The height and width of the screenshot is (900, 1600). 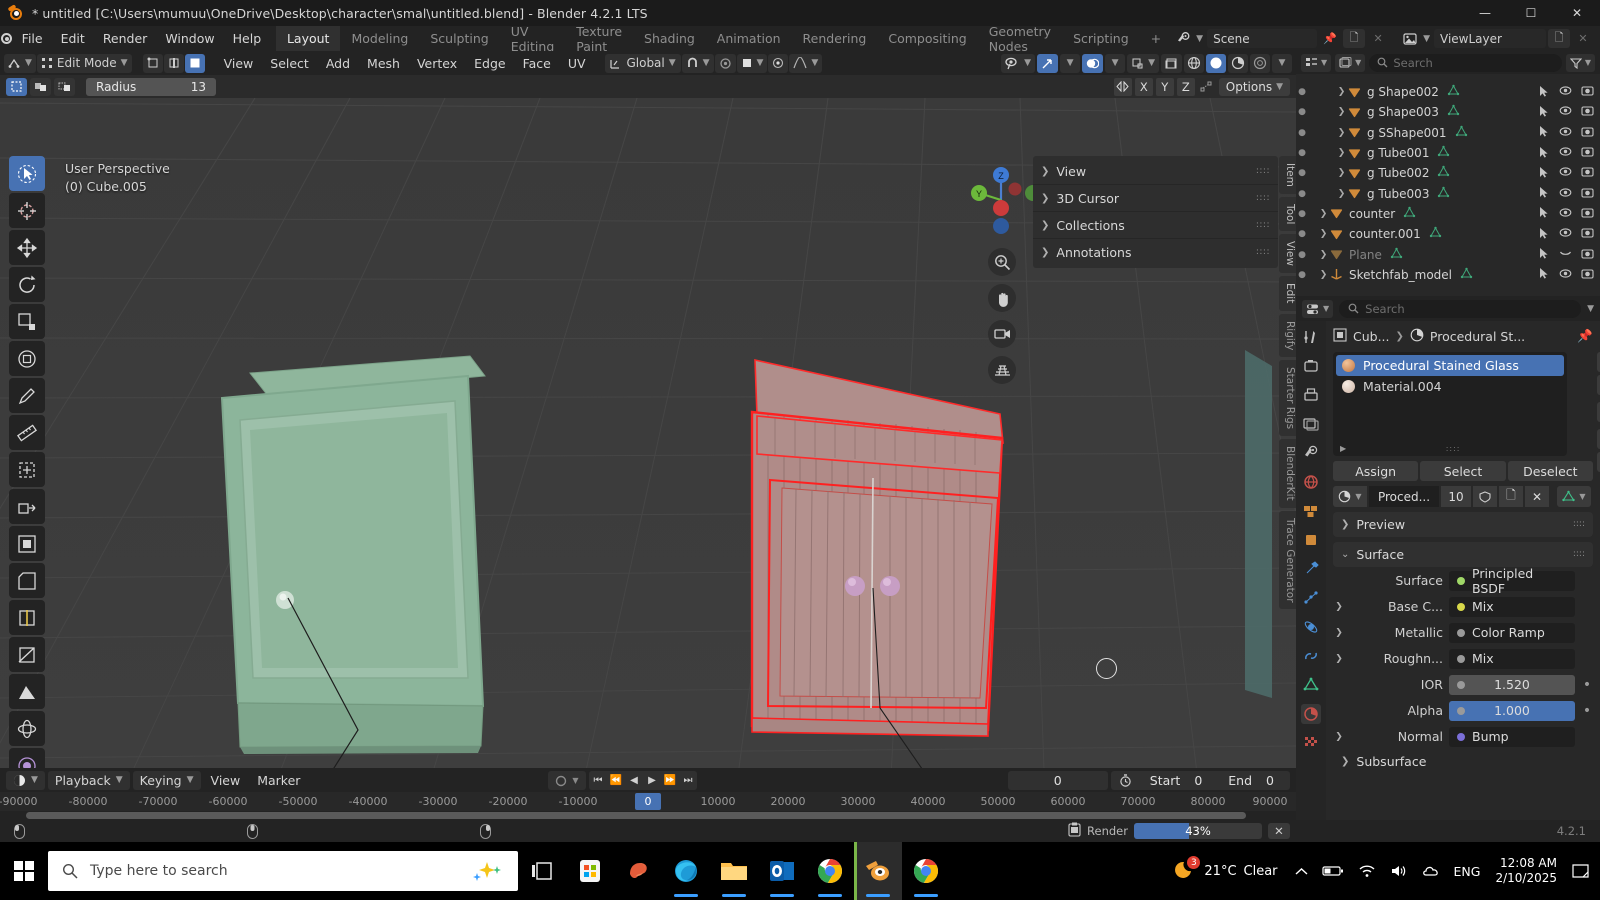 What do you see at coordinates (1448, 275) in the screenshot?
I see `outliner-row: ● ❯ Sketchfab_model` at bounding box center [1448, 275].